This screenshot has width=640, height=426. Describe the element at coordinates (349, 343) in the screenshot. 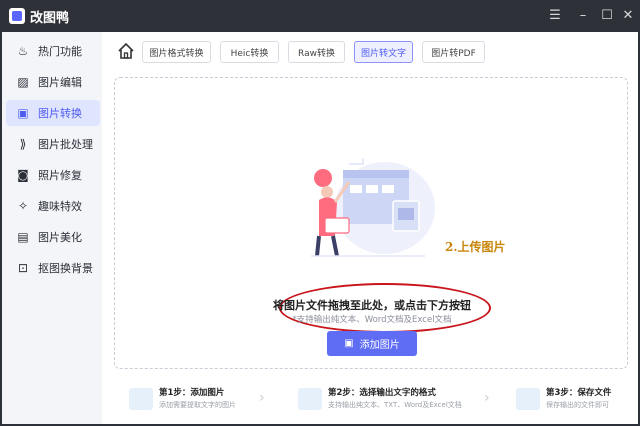

I see `image-icon: ▣` at that location.